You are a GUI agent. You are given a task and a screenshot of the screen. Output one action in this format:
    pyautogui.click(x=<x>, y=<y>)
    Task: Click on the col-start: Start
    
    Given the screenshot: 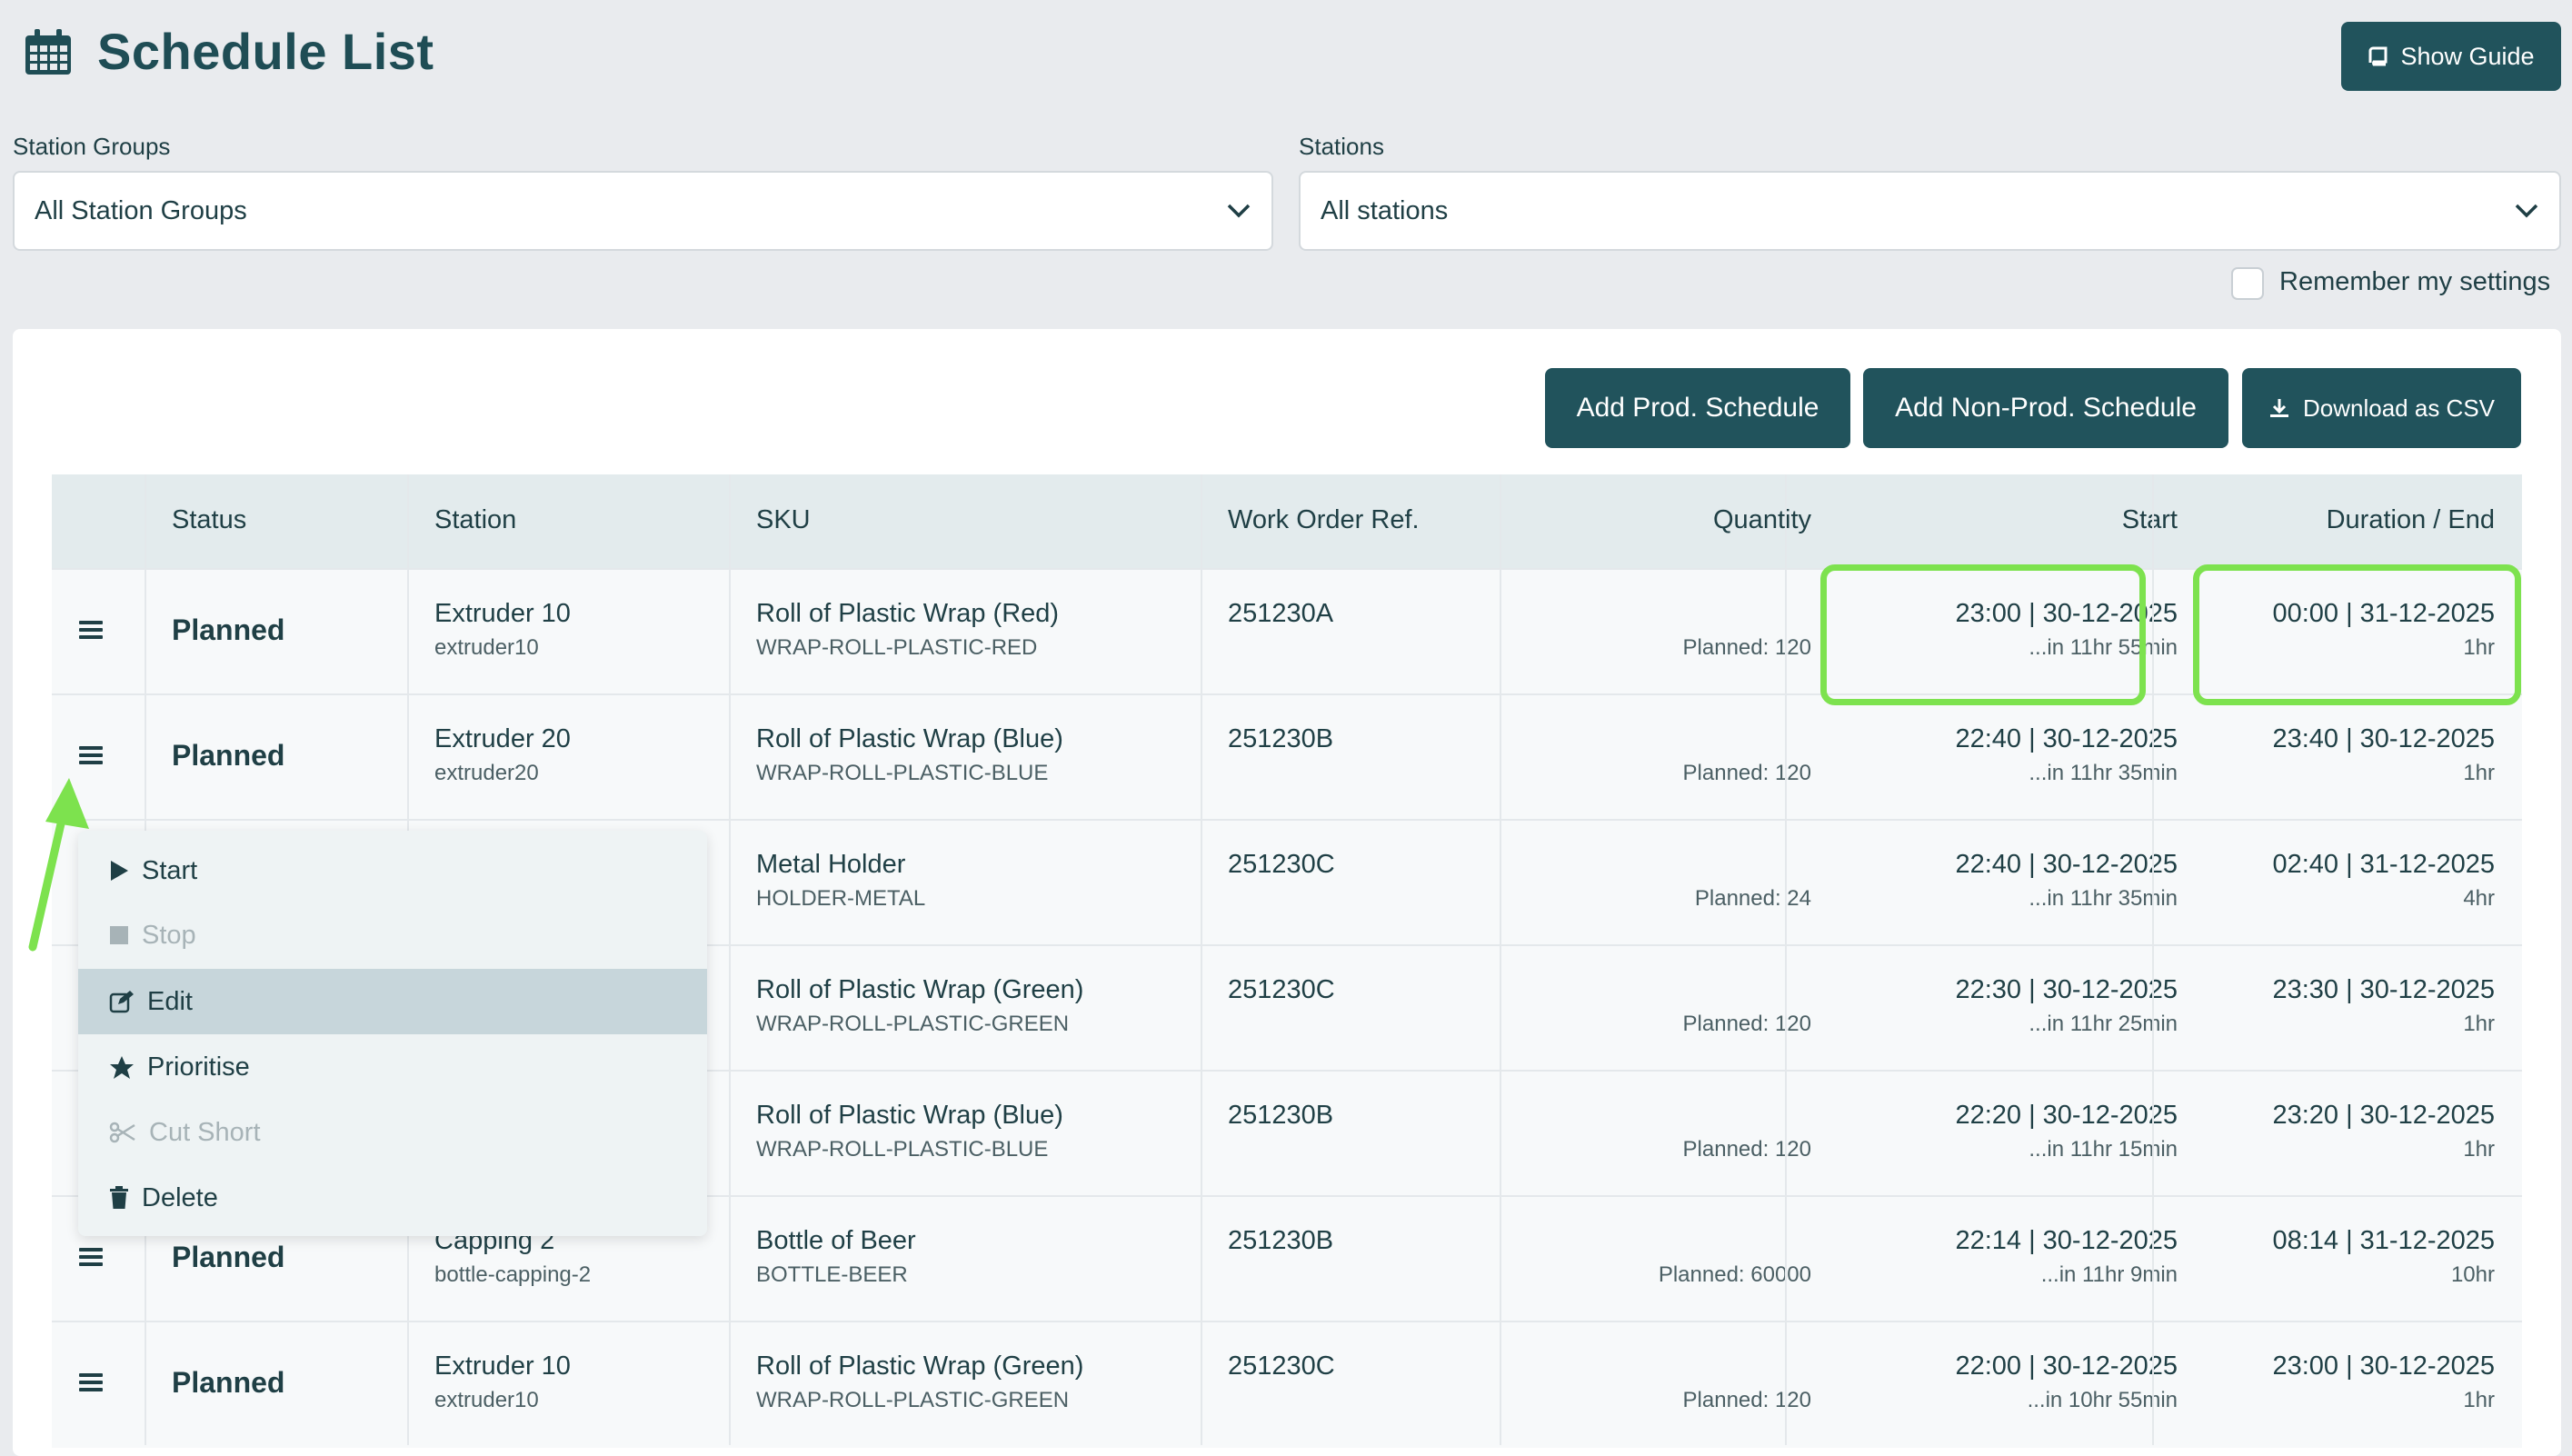 What is the action you would take?
    pyautogui.click(x=2150, y=520)
    